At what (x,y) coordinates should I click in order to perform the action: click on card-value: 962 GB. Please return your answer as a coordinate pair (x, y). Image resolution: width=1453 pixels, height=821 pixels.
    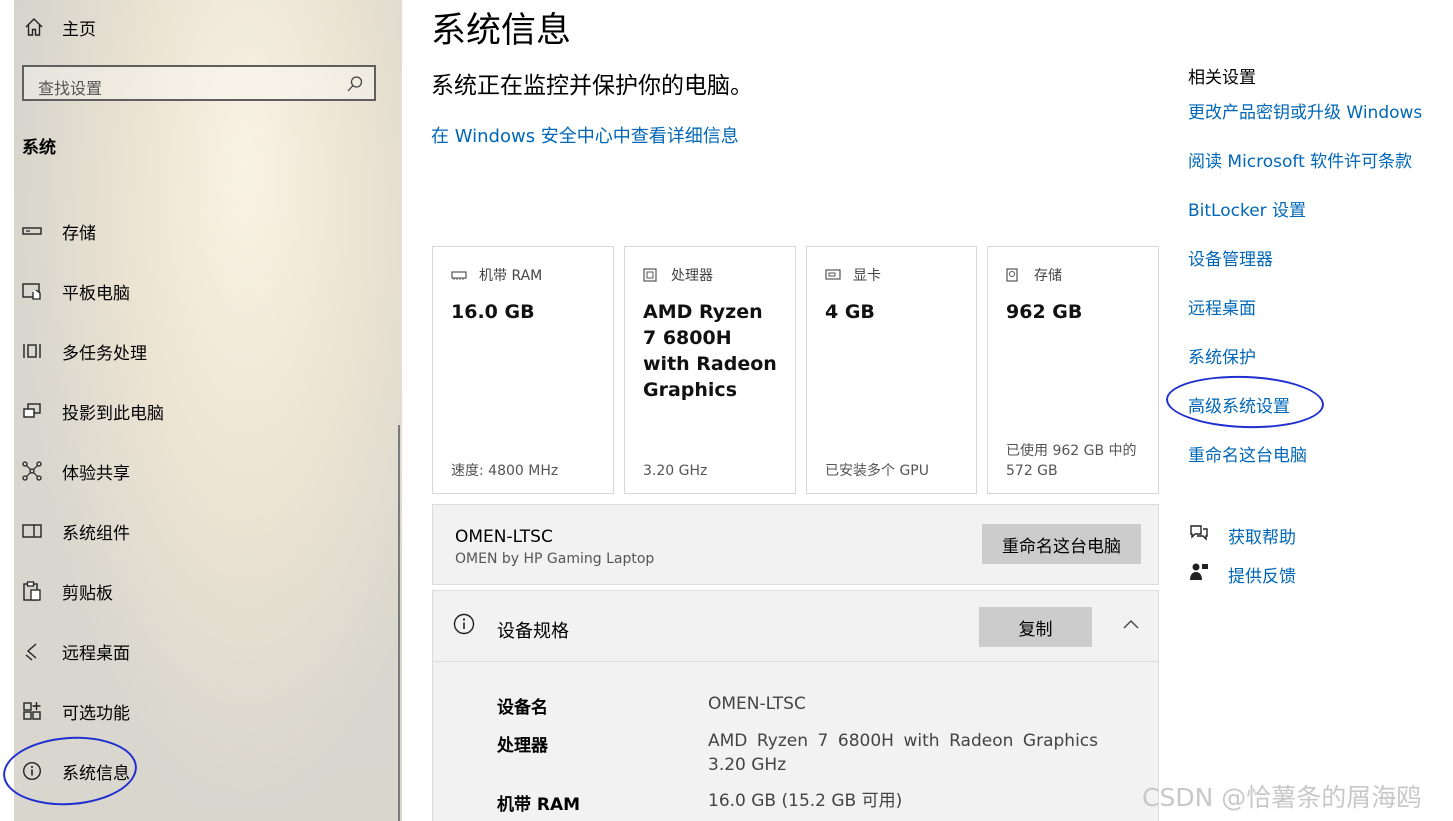
    Looking at the image, I should click on (1044, 312).